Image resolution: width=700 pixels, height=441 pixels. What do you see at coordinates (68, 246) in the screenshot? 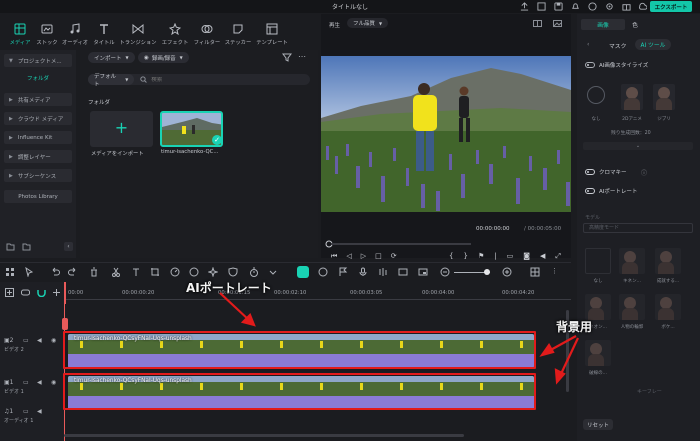
I see `collapse-sidebar-button: ‹` at bounding box center [68, 246].